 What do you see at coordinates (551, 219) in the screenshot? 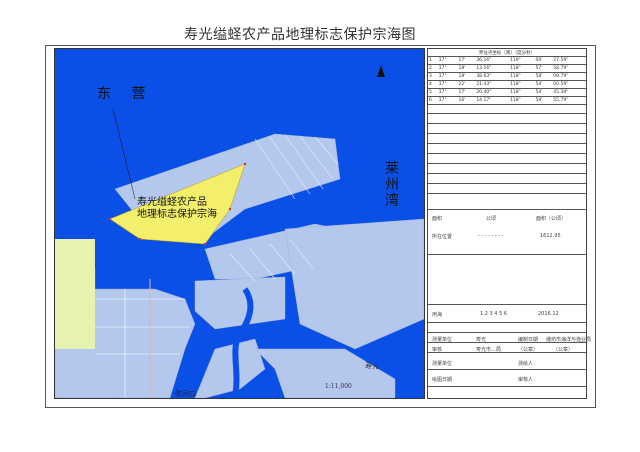
I see `area-value-label: 面积（公顷）` at bounding box center [551, 219].